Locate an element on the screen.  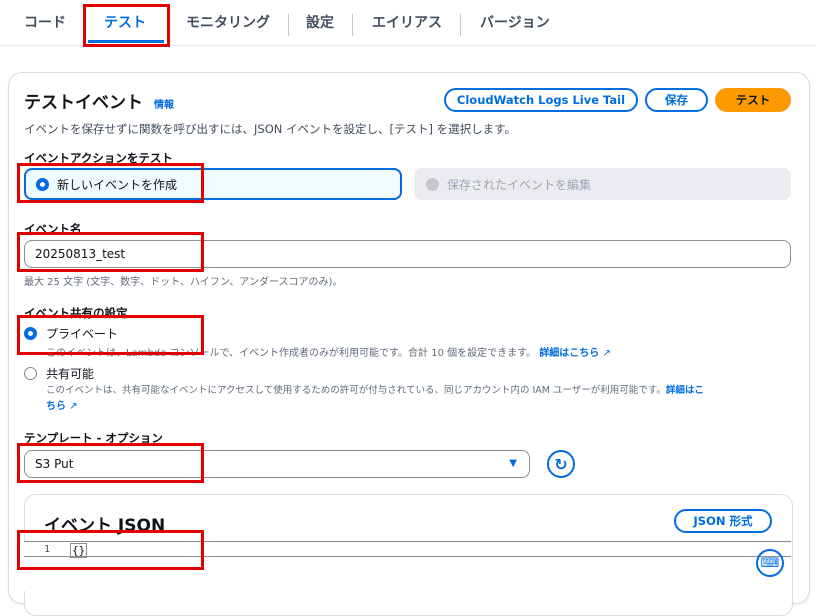
shared-radio is located at coordinates (30, 373).